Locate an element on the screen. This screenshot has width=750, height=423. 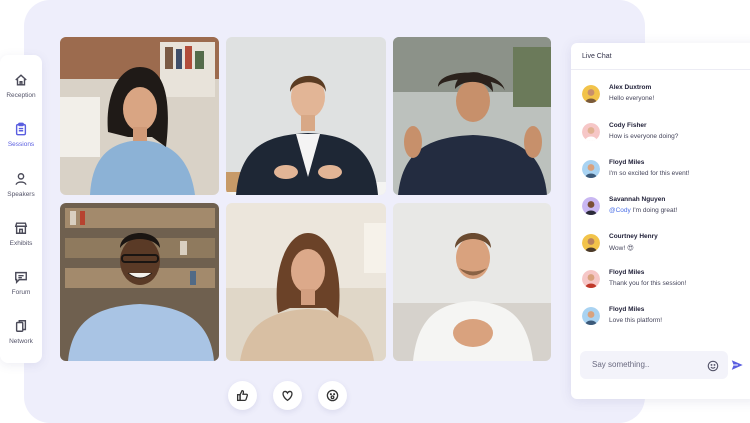
sidebar-item-reception: Reception is located at coordinates (21, 93).